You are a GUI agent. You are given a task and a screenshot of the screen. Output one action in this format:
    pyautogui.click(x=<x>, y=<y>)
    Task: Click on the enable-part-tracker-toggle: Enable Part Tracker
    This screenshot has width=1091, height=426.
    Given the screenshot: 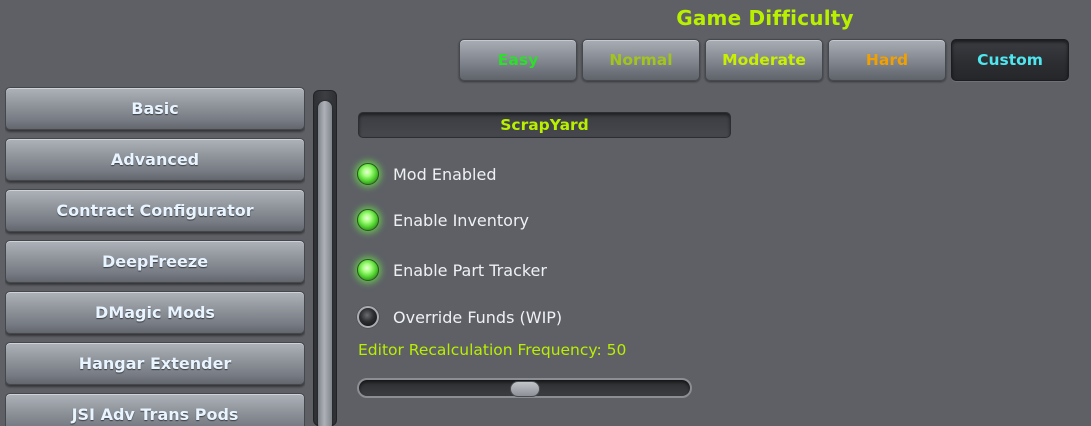 What is the action you would take?
    pyautogui.click(x=452, y=270)
    